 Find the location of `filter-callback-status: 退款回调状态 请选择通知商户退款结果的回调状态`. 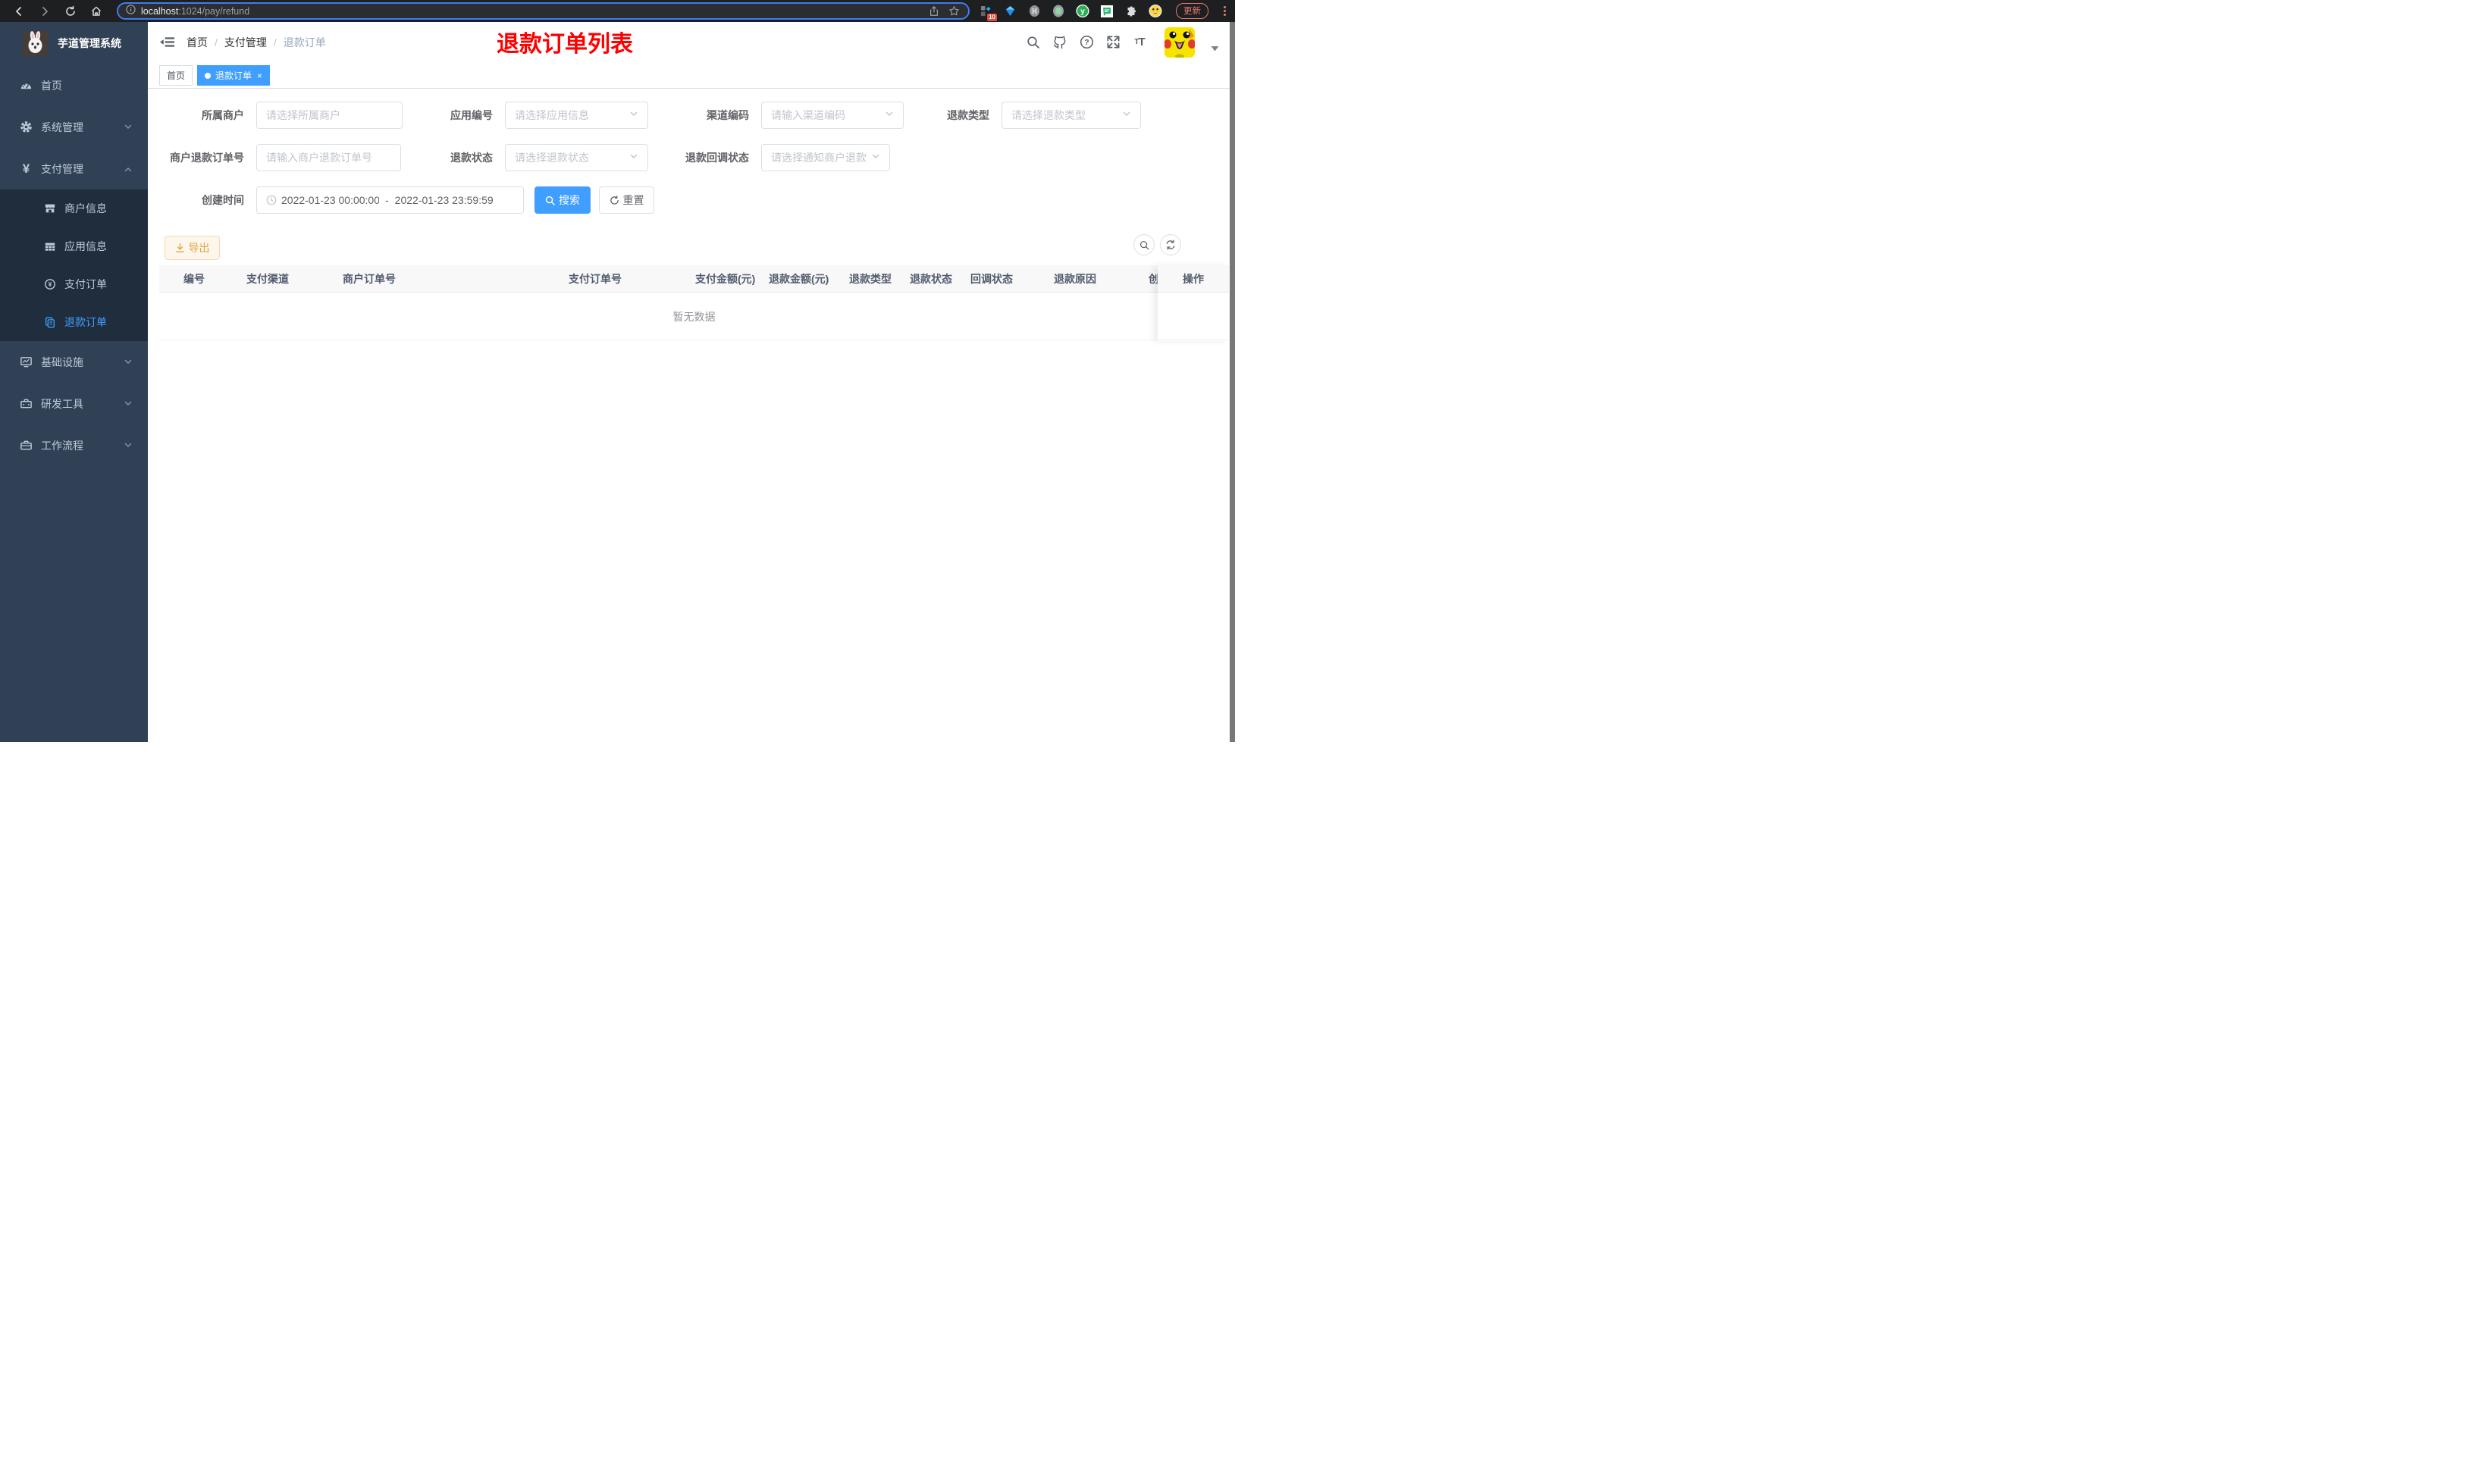

filter-callback-status: 退款回调状态 请选择通知商户退款结果的回调状态 is located at coordinates (778, 158).